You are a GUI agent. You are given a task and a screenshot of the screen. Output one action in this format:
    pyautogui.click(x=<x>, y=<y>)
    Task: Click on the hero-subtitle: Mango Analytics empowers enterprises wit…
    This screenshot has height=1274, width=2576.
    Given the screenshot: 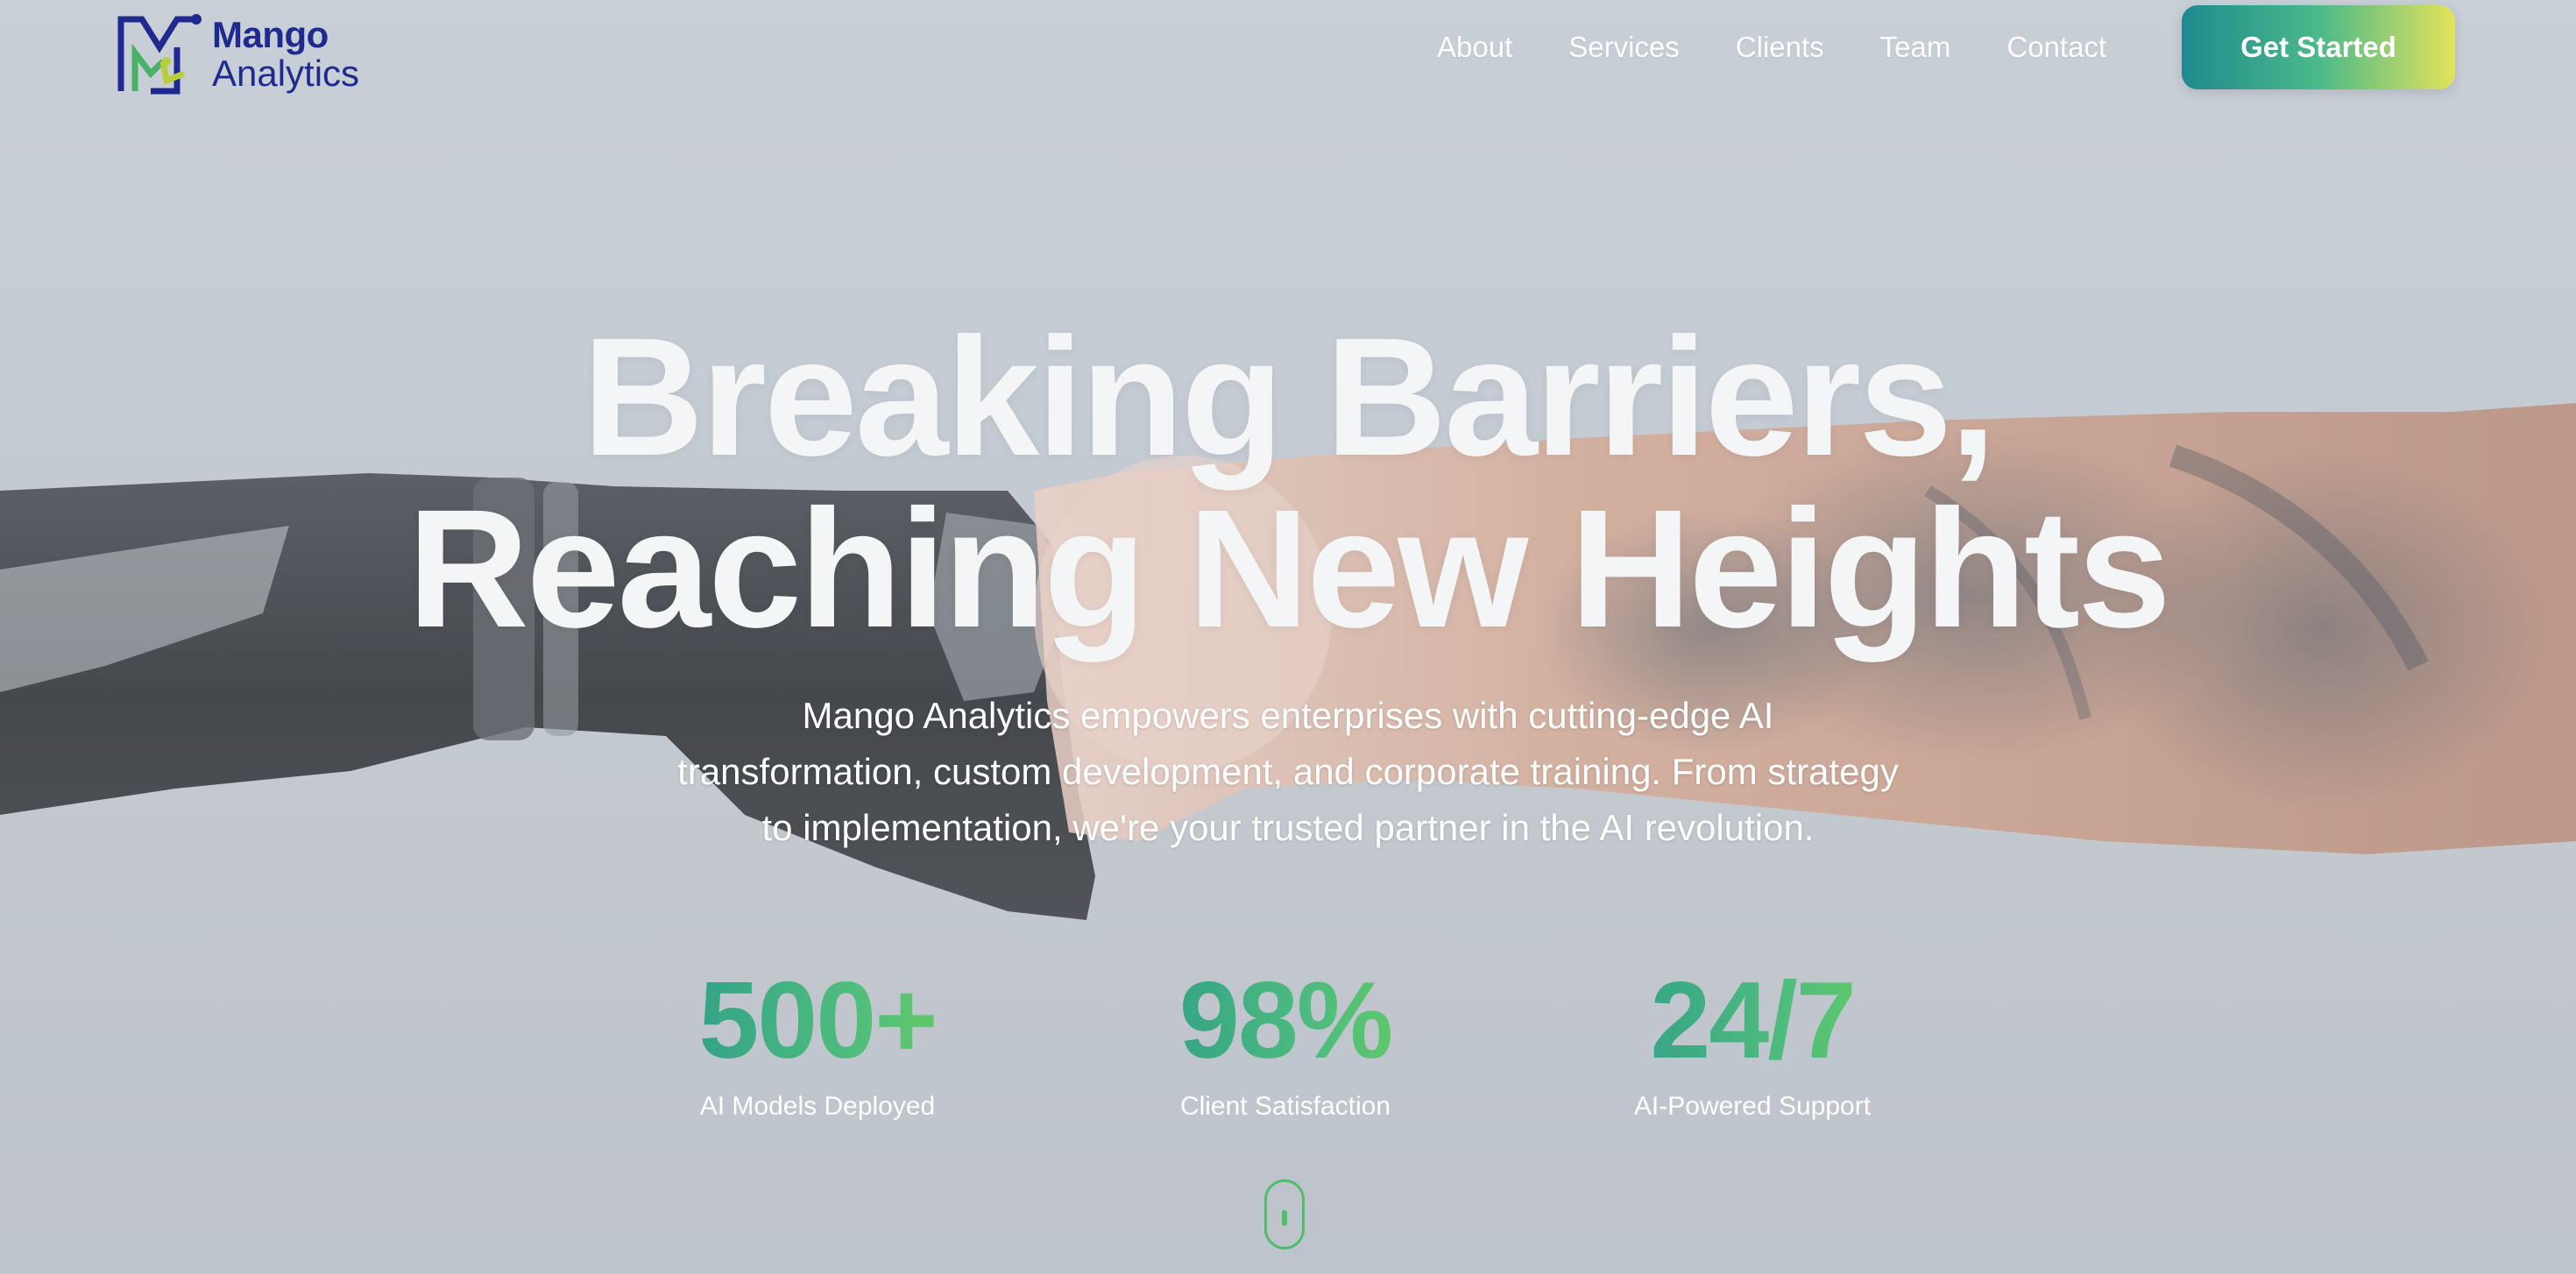 What is the action you would take?
    pyautogui.click(x=1288, y=772)
    